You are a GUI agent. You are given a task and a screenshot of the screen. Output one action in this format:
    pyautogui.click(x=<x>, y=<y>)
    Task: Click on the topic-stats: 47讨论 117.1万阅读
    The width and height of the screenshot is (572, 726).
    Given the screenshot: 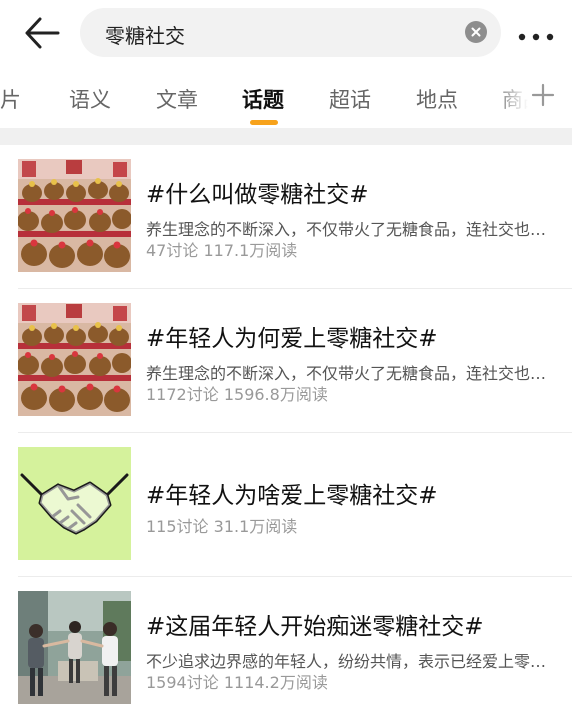 What is the action you would take?
    pyautogui.click(x=221, y=249)
    